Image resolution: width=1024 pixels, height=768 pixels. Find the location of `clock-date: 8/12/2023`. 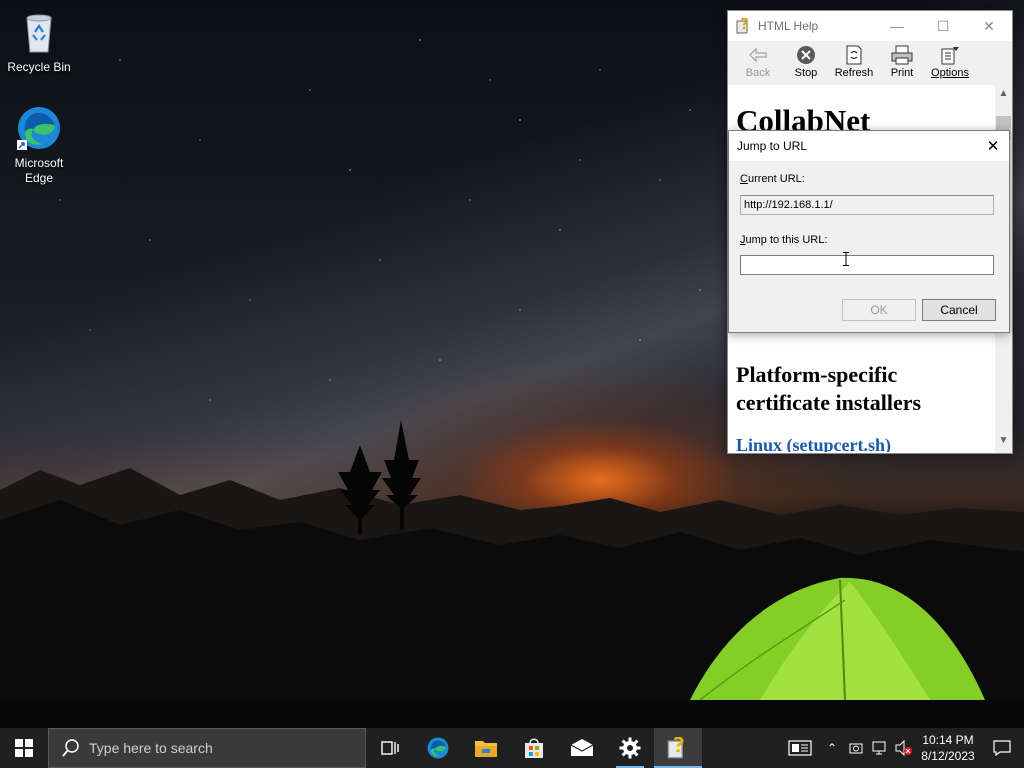

clock-date: 8/12/2023 is located at coordinates (948, 756).